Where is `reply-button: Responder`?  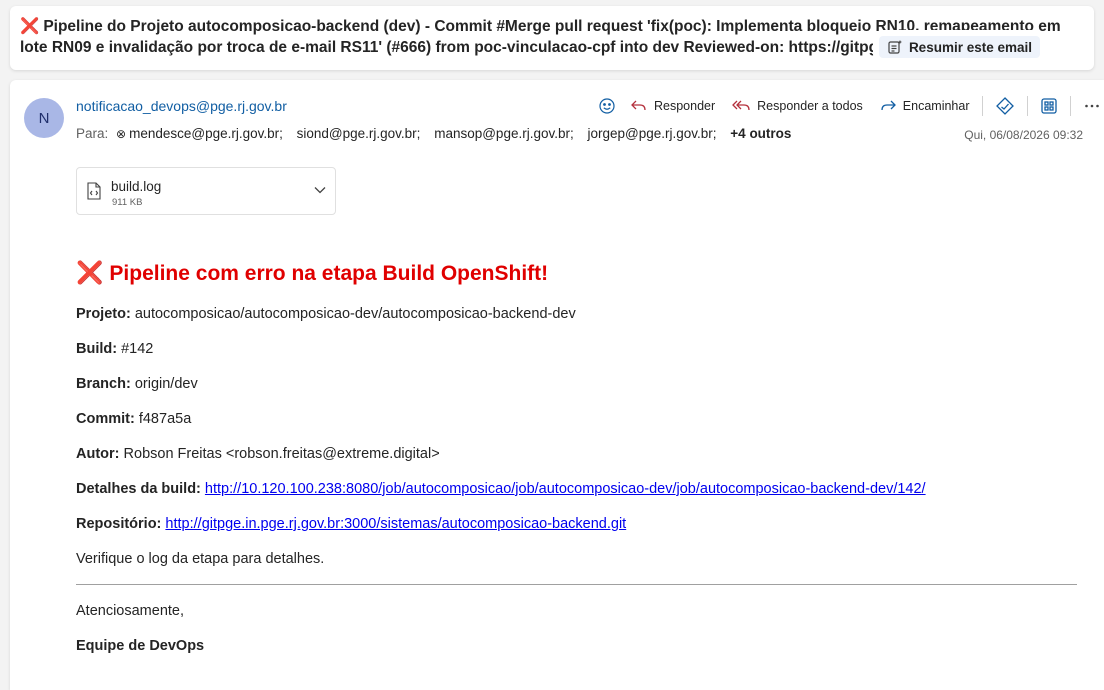
reply-button: Responder is located at coordinates (672, 106).